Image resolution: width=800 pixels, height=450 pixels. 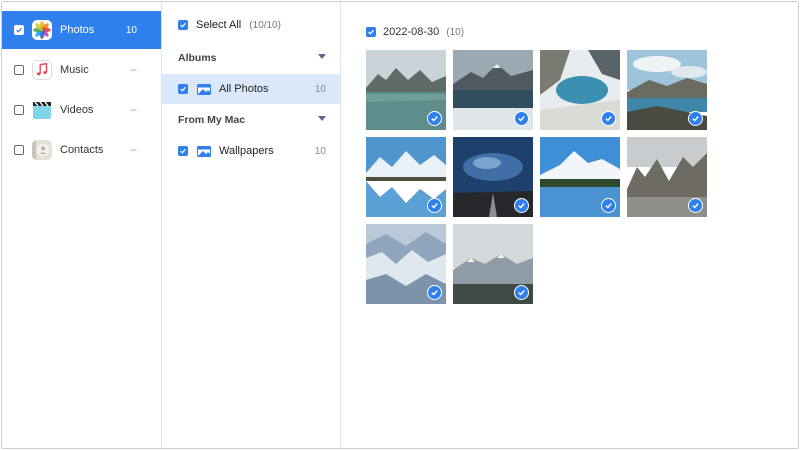 What do you see at coordinates (77, 30) in the screenshot?
I see `sidebar-item-label: Photos` at bounding box center [77, 30].